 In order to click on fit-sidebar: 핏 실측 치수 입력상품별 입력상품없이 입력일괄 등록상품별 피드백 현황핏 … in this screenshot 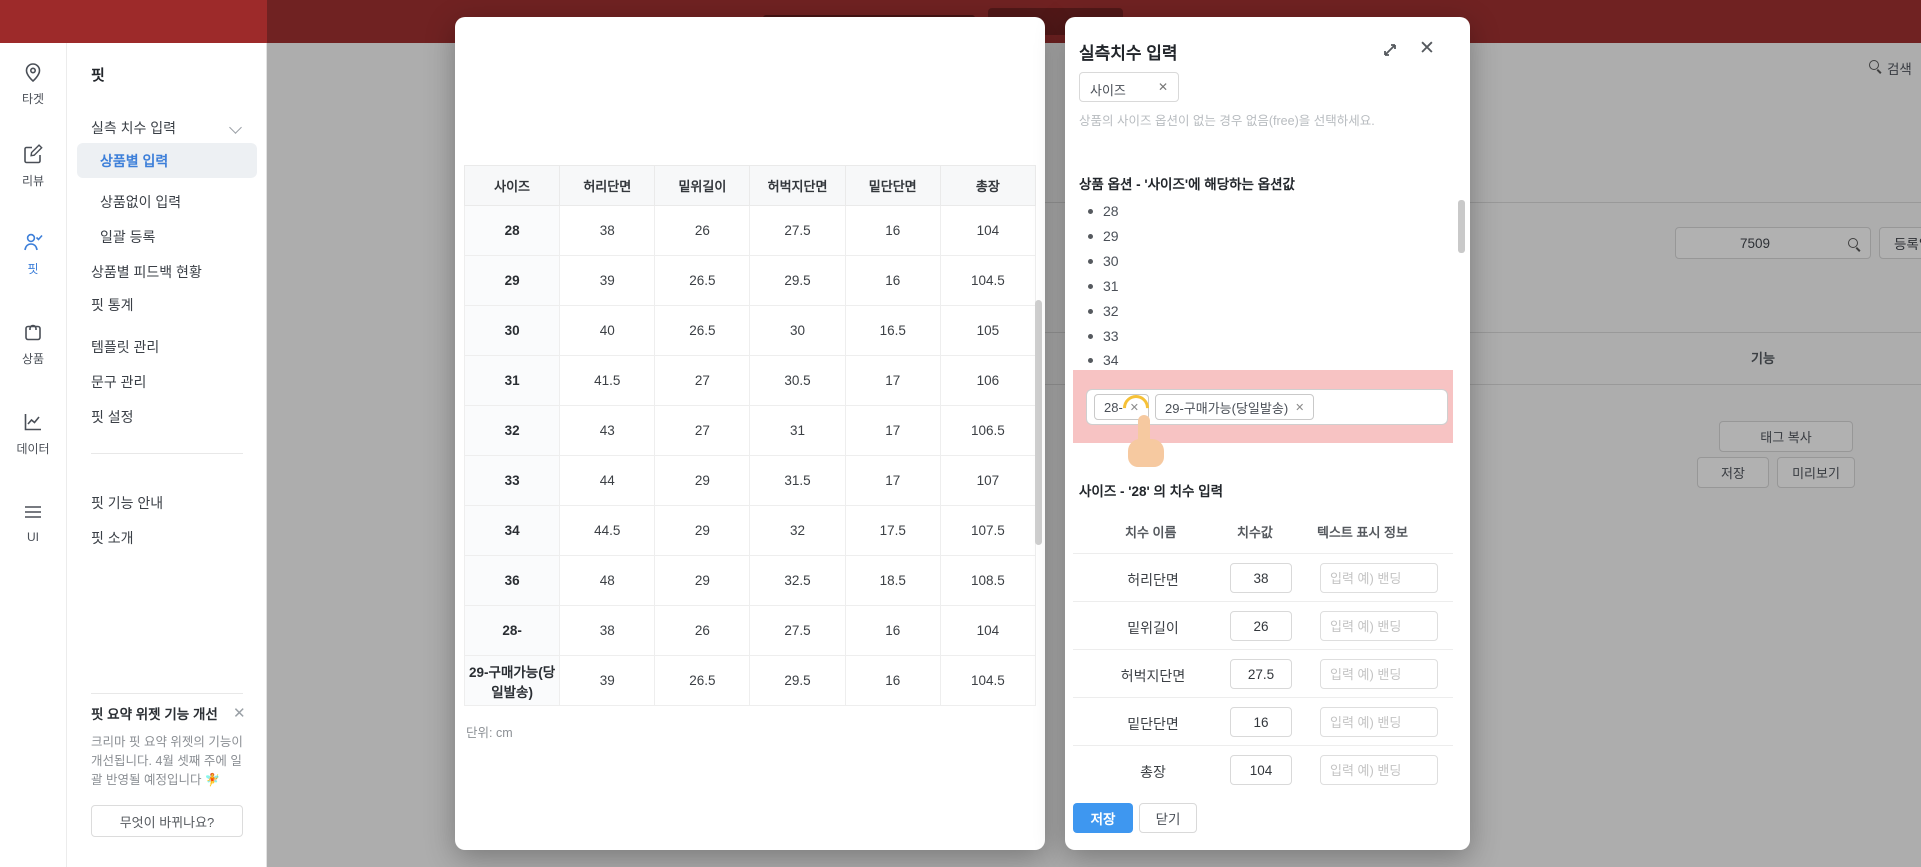, I will do `click(167, 455)`.